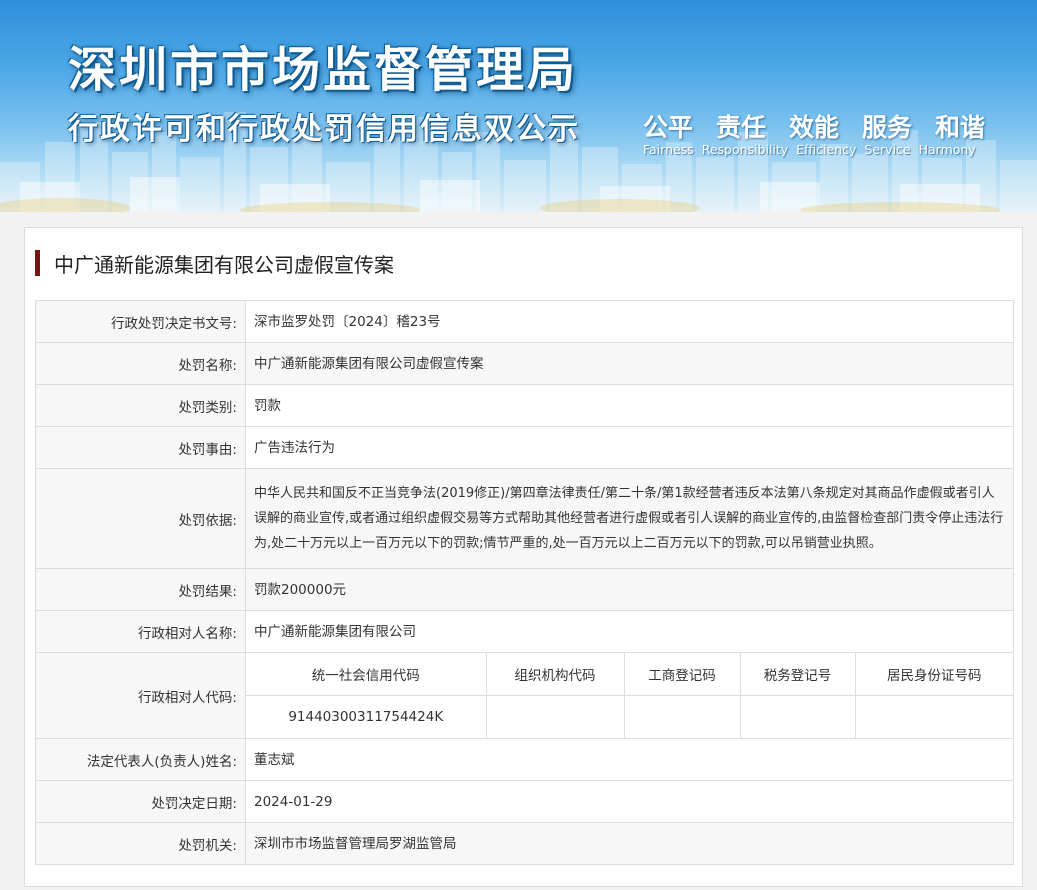  Describe the element at coordinates (629, 631) in the screenshot. I see `field-value: 中广通新能源集团有限公司` at that location.